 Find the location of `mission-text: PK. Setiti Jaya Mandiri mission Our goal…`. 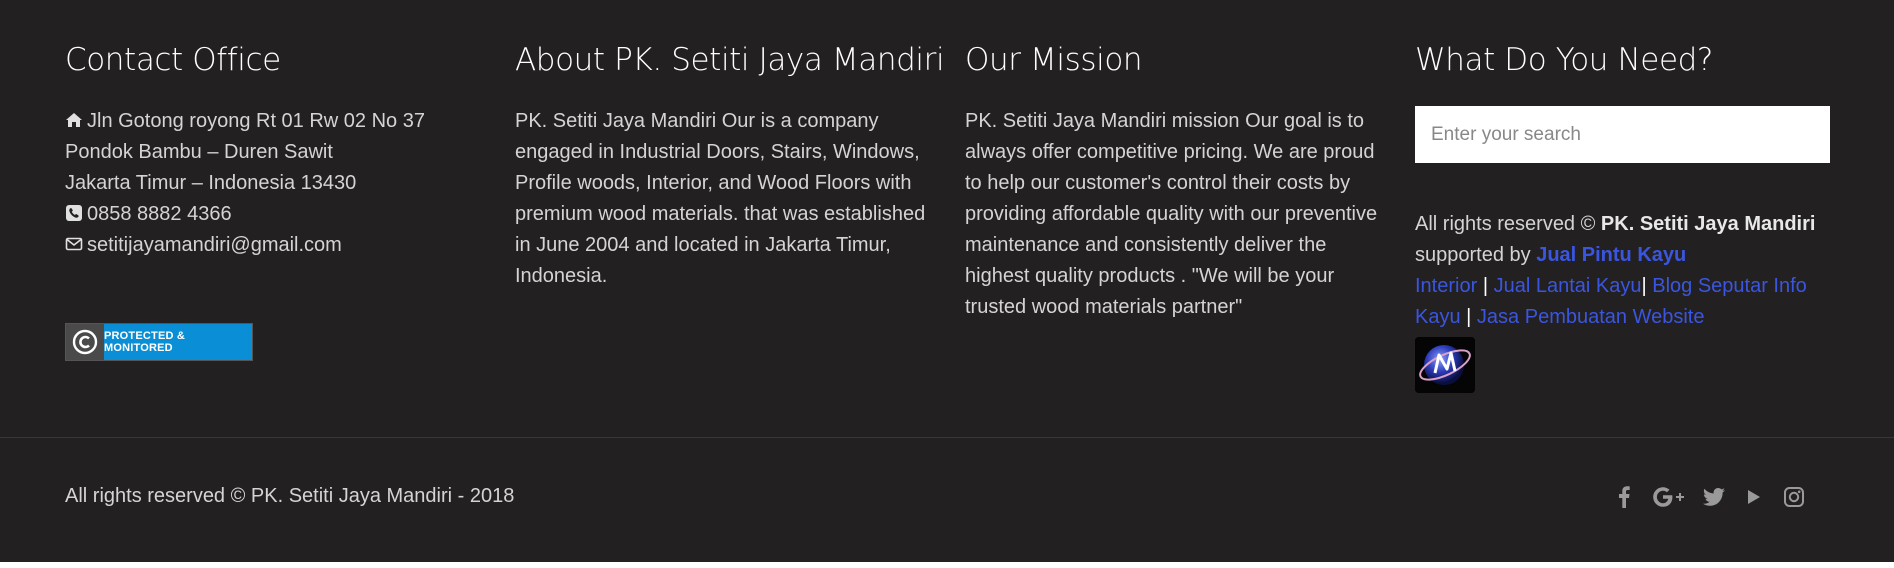

mission-text: PK. Setiti Jaya Mandiri mission Our goal… is located at coordinates (1175, 214).